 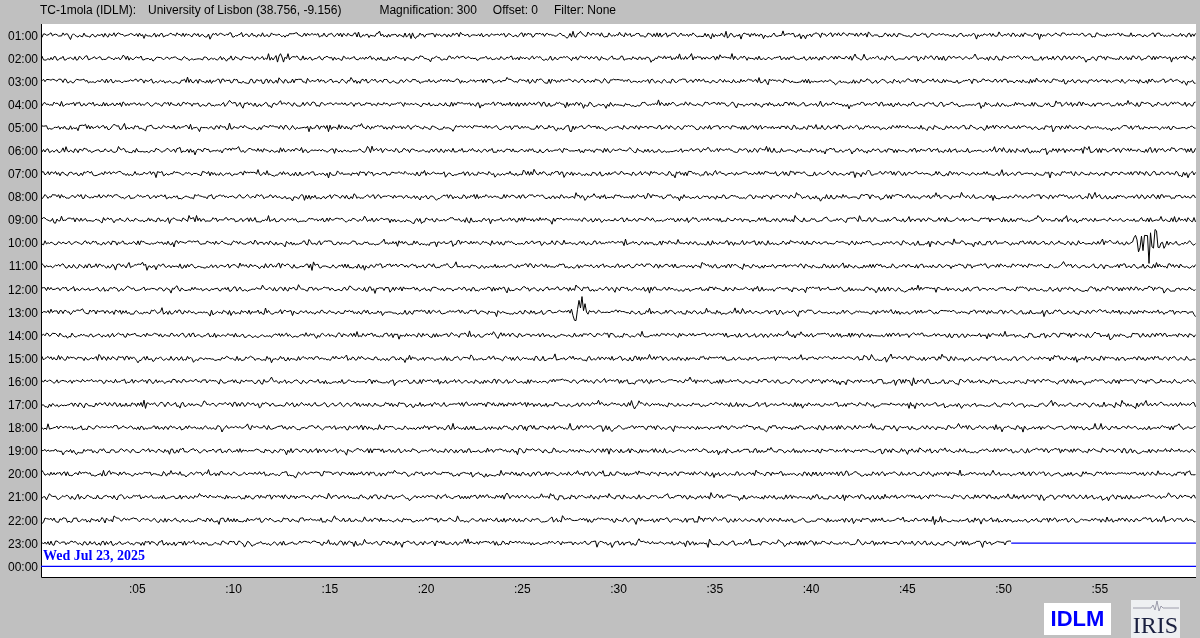 I want to click on time-tick-label: :30, so click(x=618, y=589).